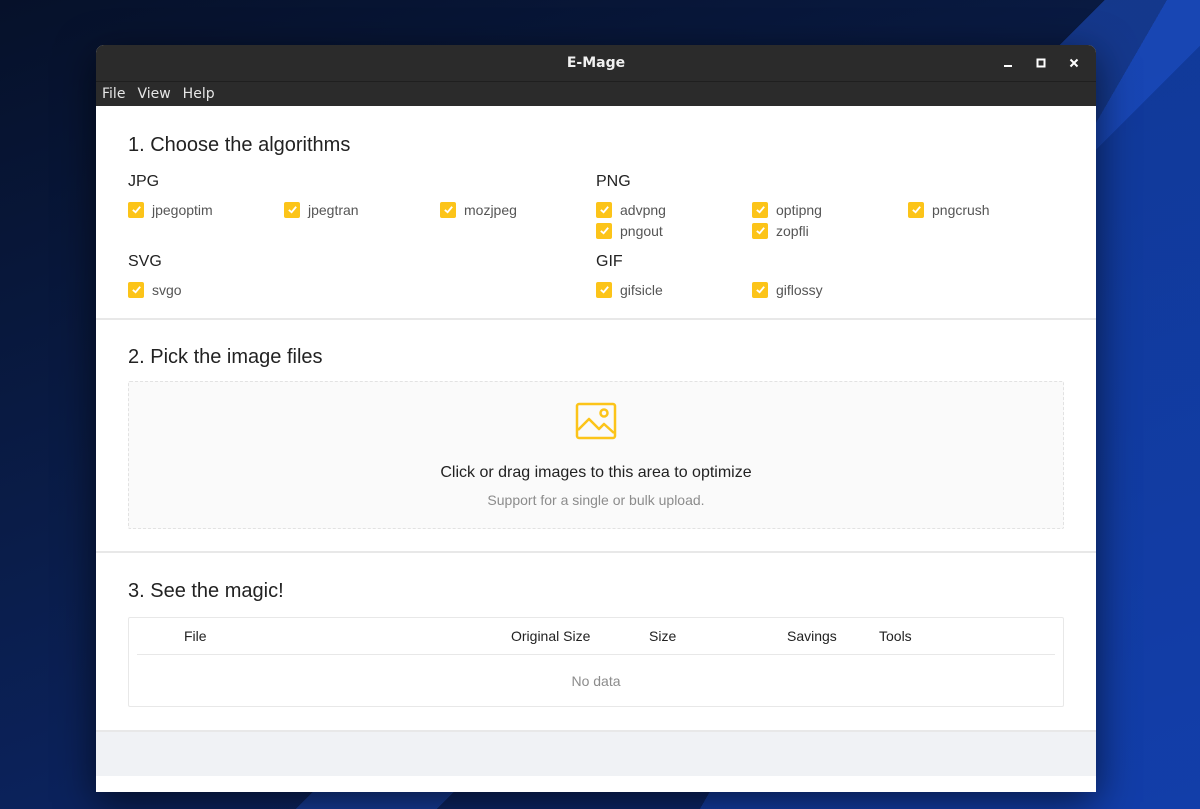  I want to click on jpg-group: JPG jpegoptim jpegtran mozjpeg, so click(362, 213).